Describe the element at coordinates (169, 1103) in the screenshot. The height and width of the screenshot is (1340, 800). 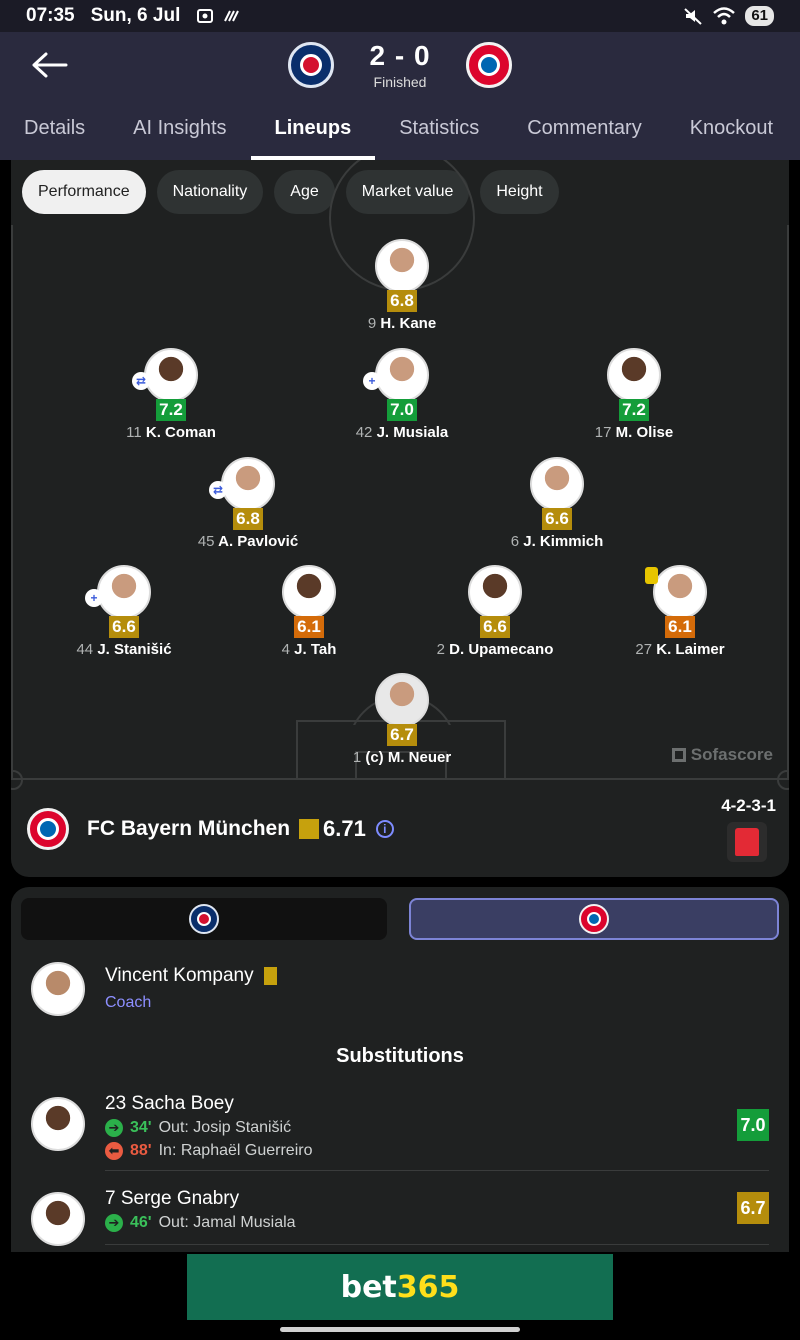
I see `sub-name: 23 Sacha Boey` at that location.